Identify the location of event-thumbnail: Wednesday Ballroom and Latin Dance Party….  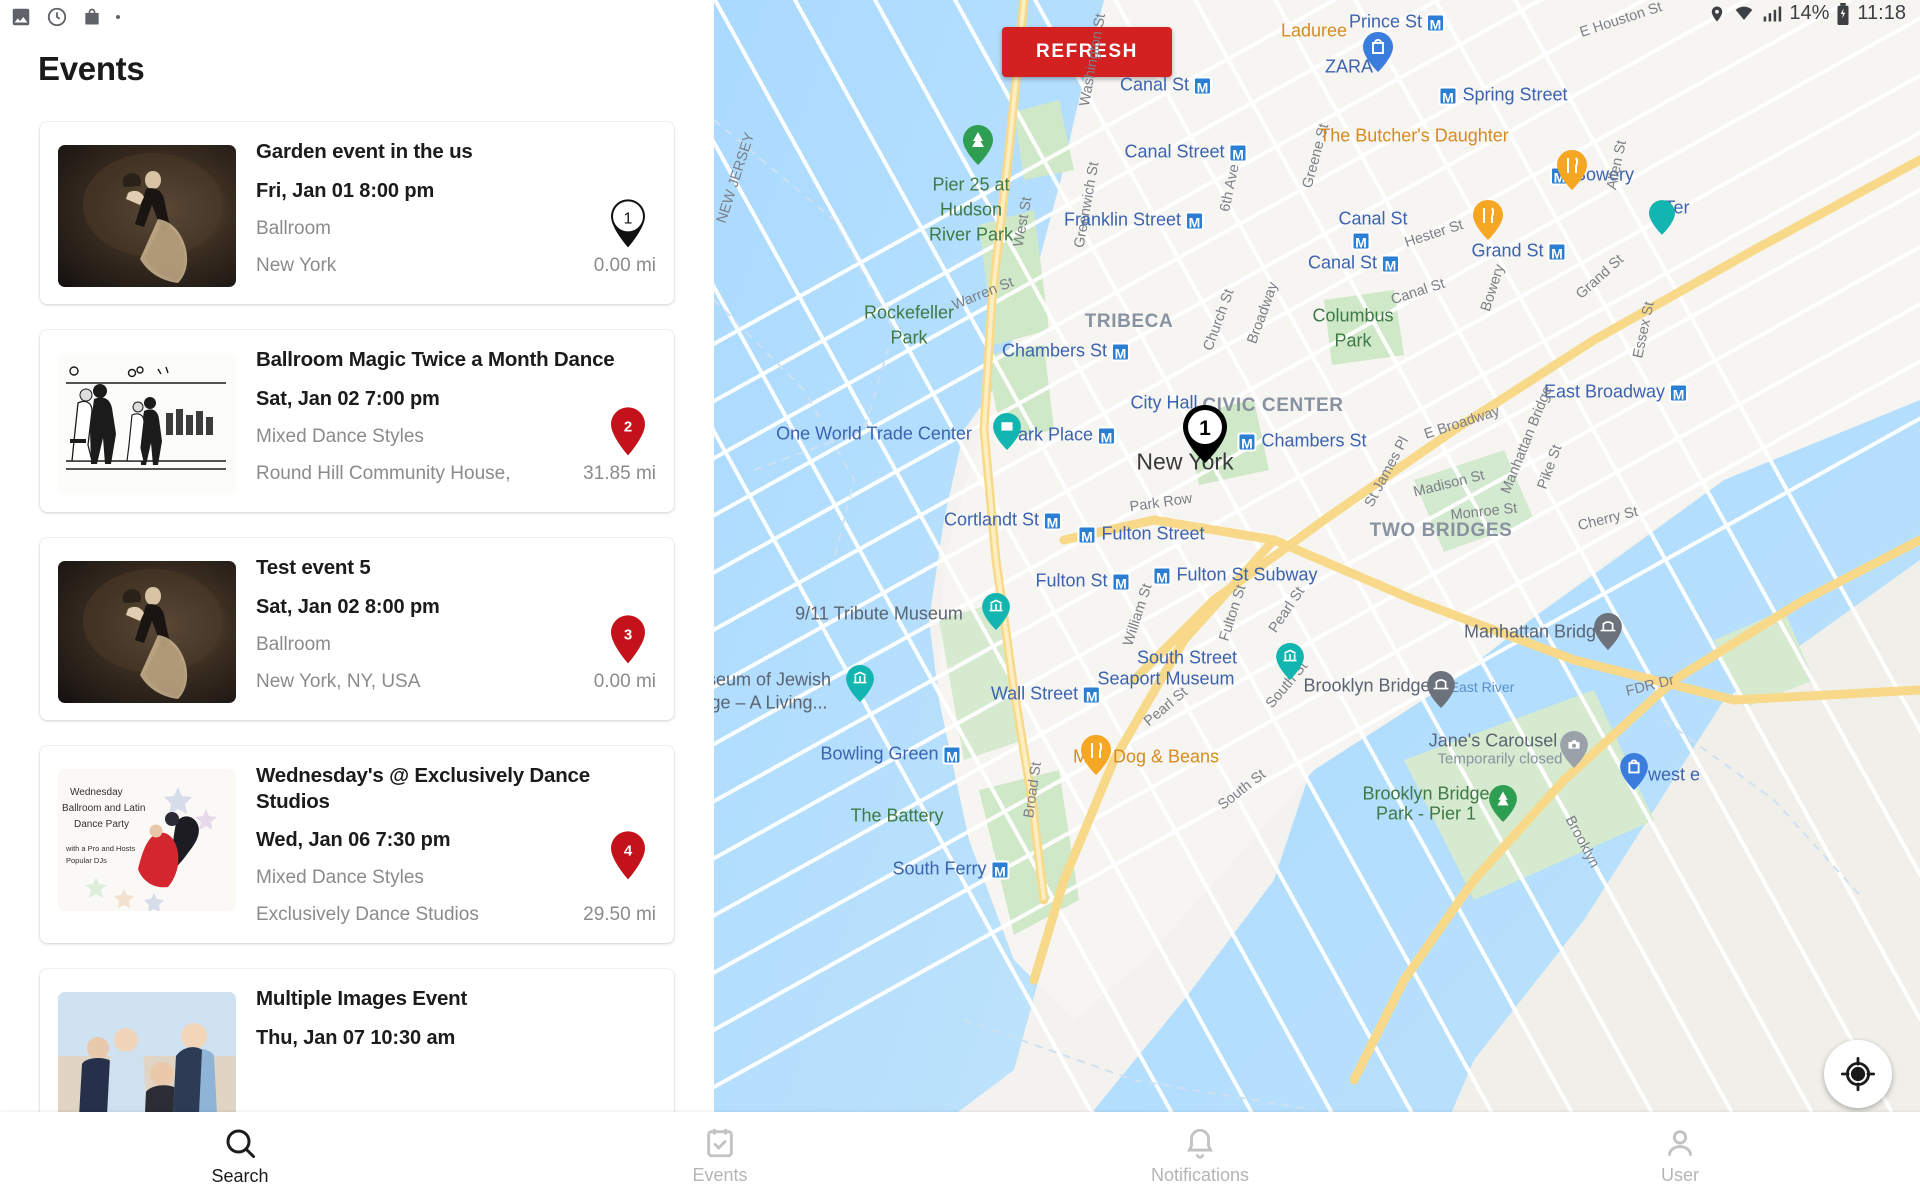
(147, 840).